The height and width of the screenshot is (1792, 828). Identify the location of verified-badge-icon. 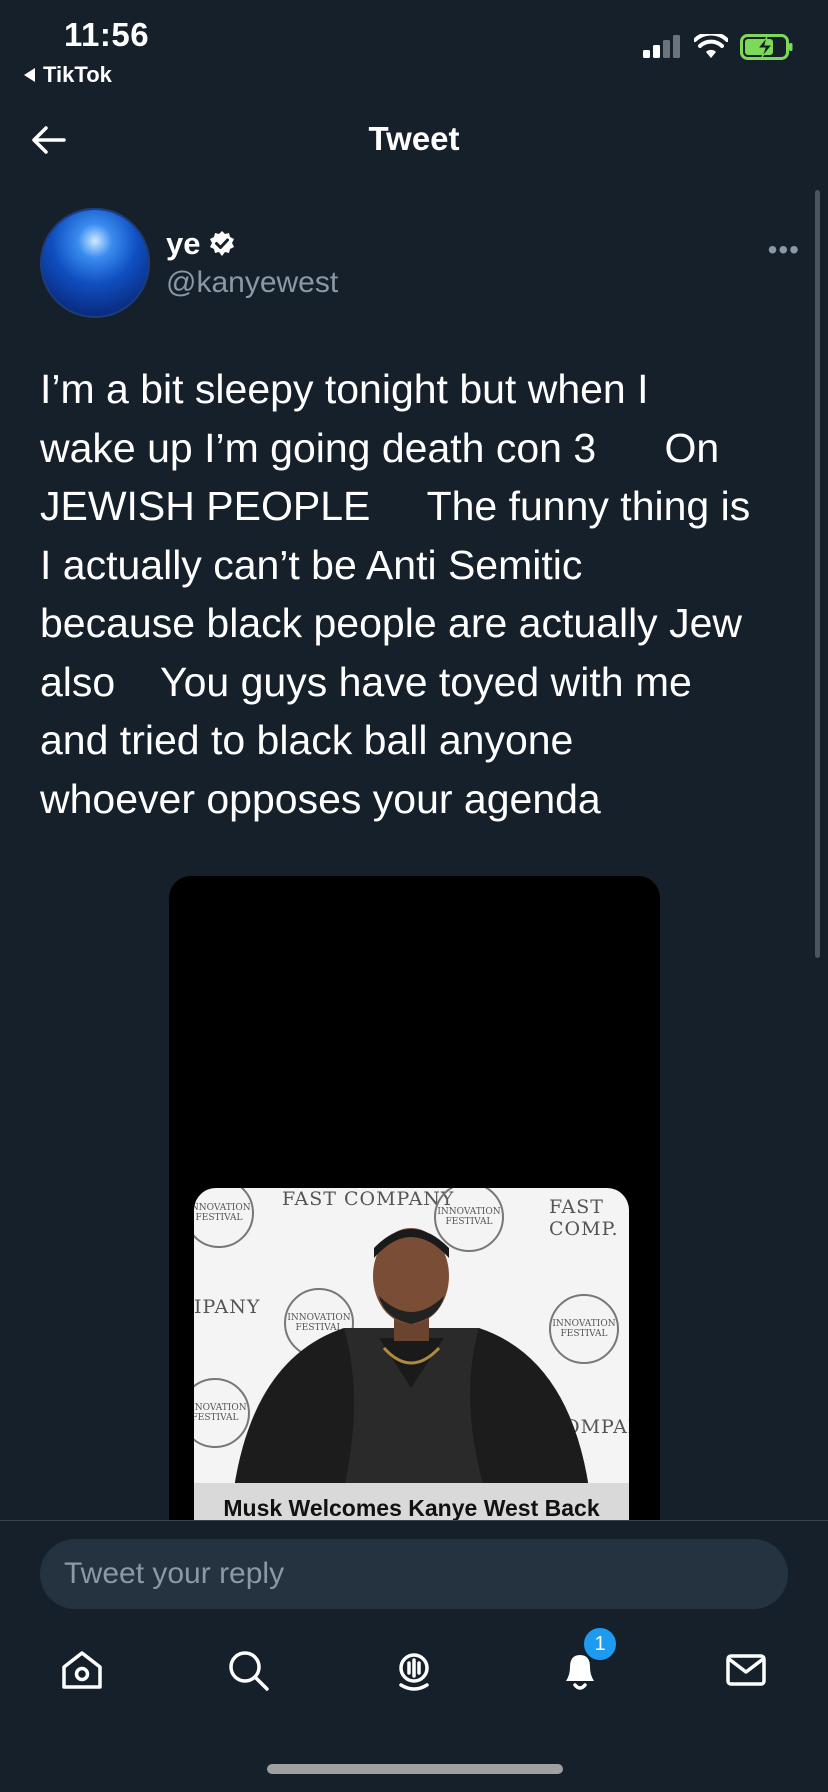
(222, 243).